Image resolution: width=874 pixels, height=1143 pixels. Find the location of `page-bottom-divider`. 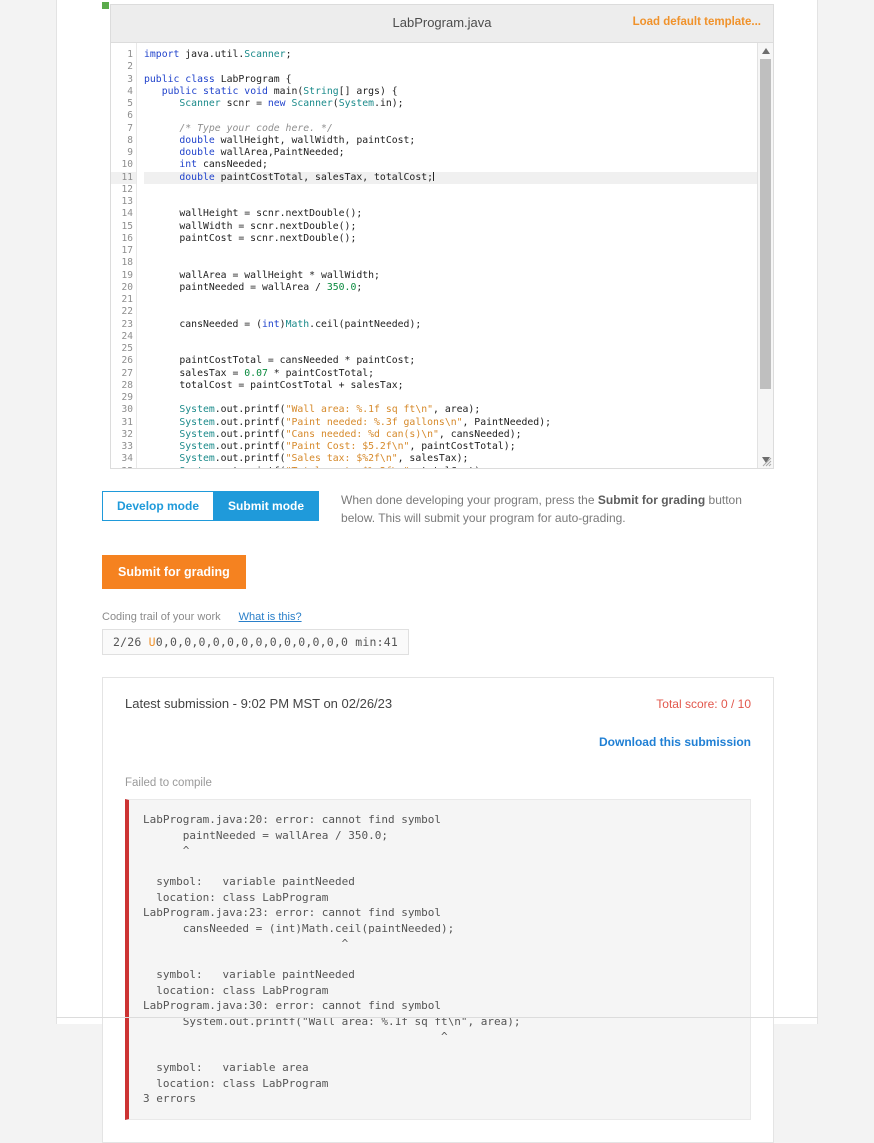

page-bottom-divider is located at coordinates (437, 1017).